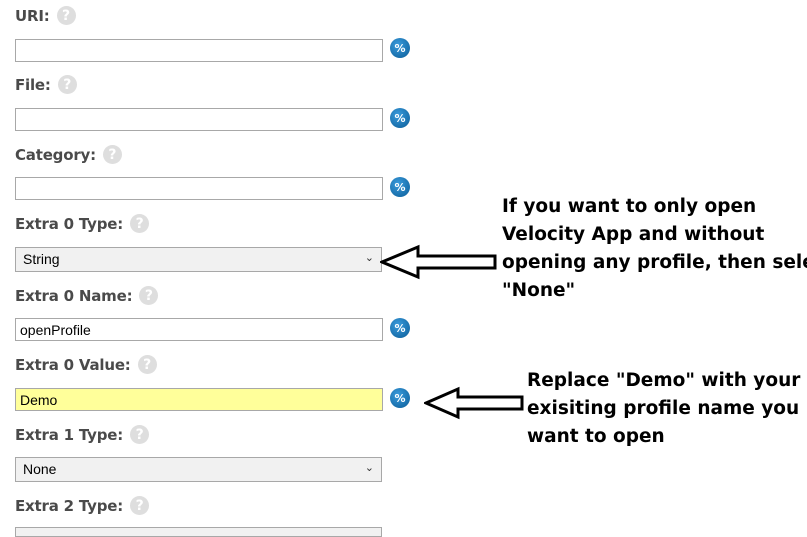 This screenshot has height=537, width=807. What do you see at coordinates (198, 469) in the screenshot?
I see `extra1-type-select: None ⌄` at bounding box center [198, 469].